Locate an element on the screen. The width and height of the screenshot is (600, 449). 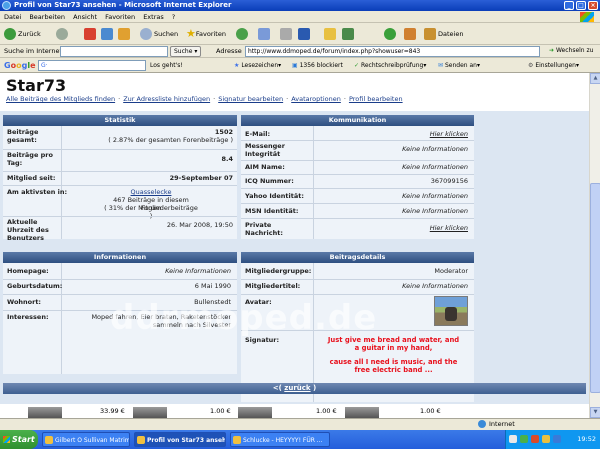
clock: 19:52 is located at coordinates (586, 439).